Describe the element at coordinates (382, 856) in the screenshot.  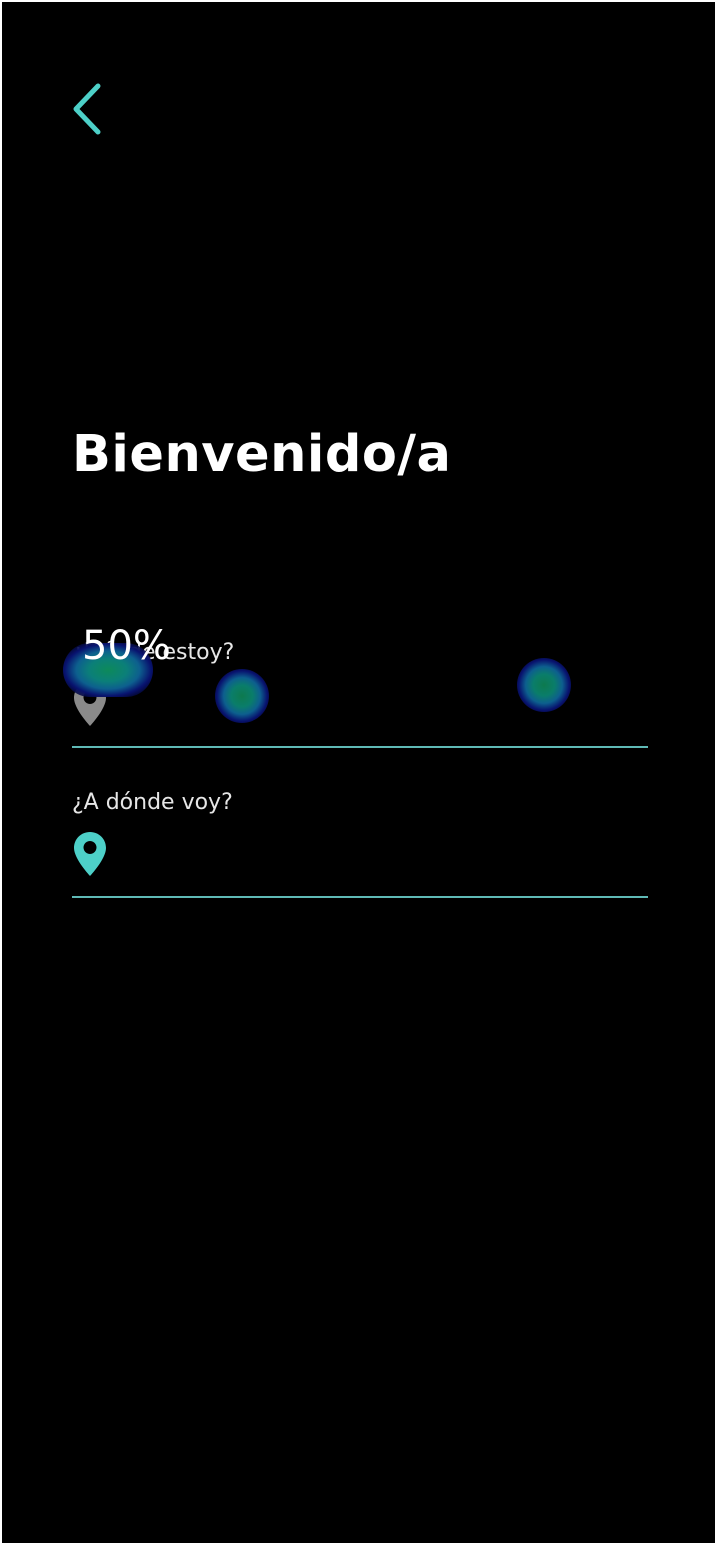
I see `destination-input` at that location.